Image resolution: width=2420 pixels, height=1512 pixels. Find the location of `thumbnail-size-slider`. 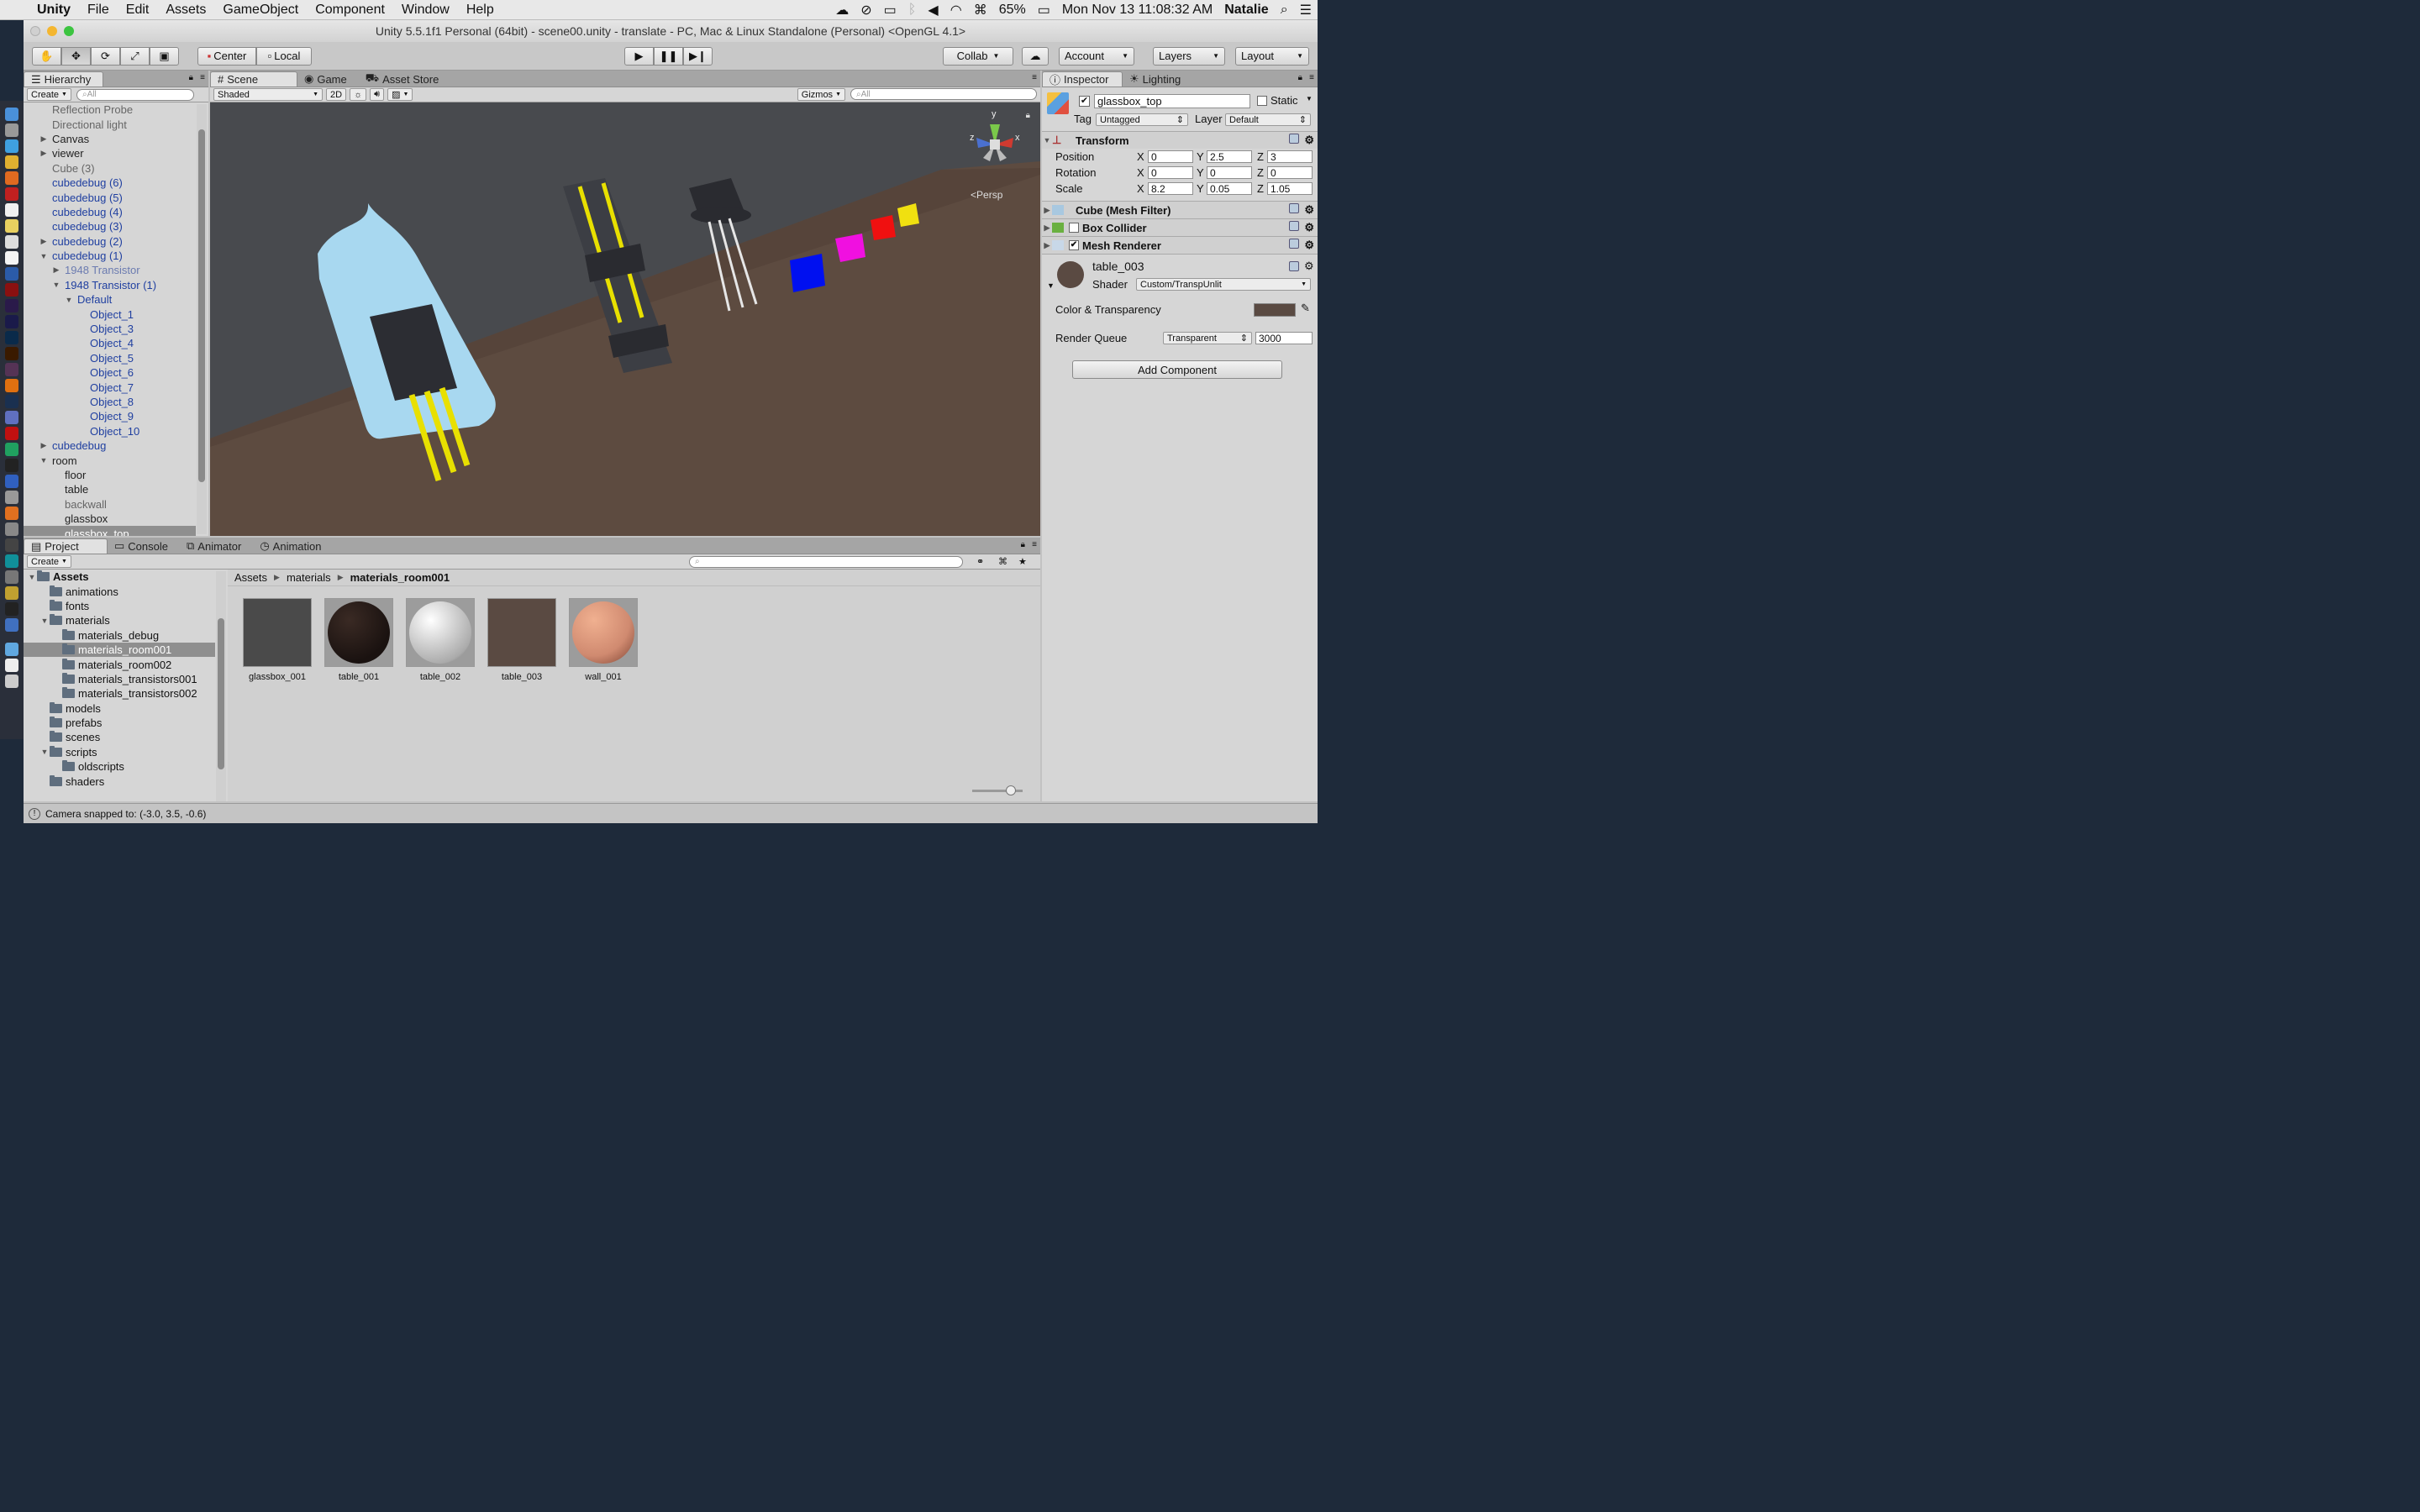

thumbnail-size-slider is located at coordinates (997, 790).